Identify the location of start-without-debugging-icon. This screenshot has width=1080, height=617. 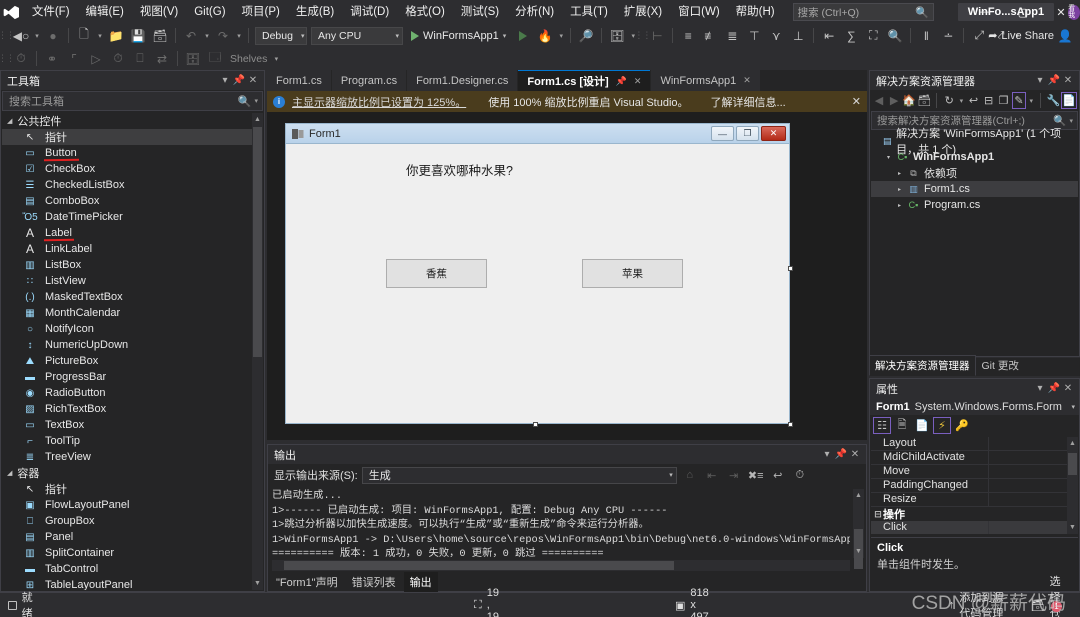
(523, 36).